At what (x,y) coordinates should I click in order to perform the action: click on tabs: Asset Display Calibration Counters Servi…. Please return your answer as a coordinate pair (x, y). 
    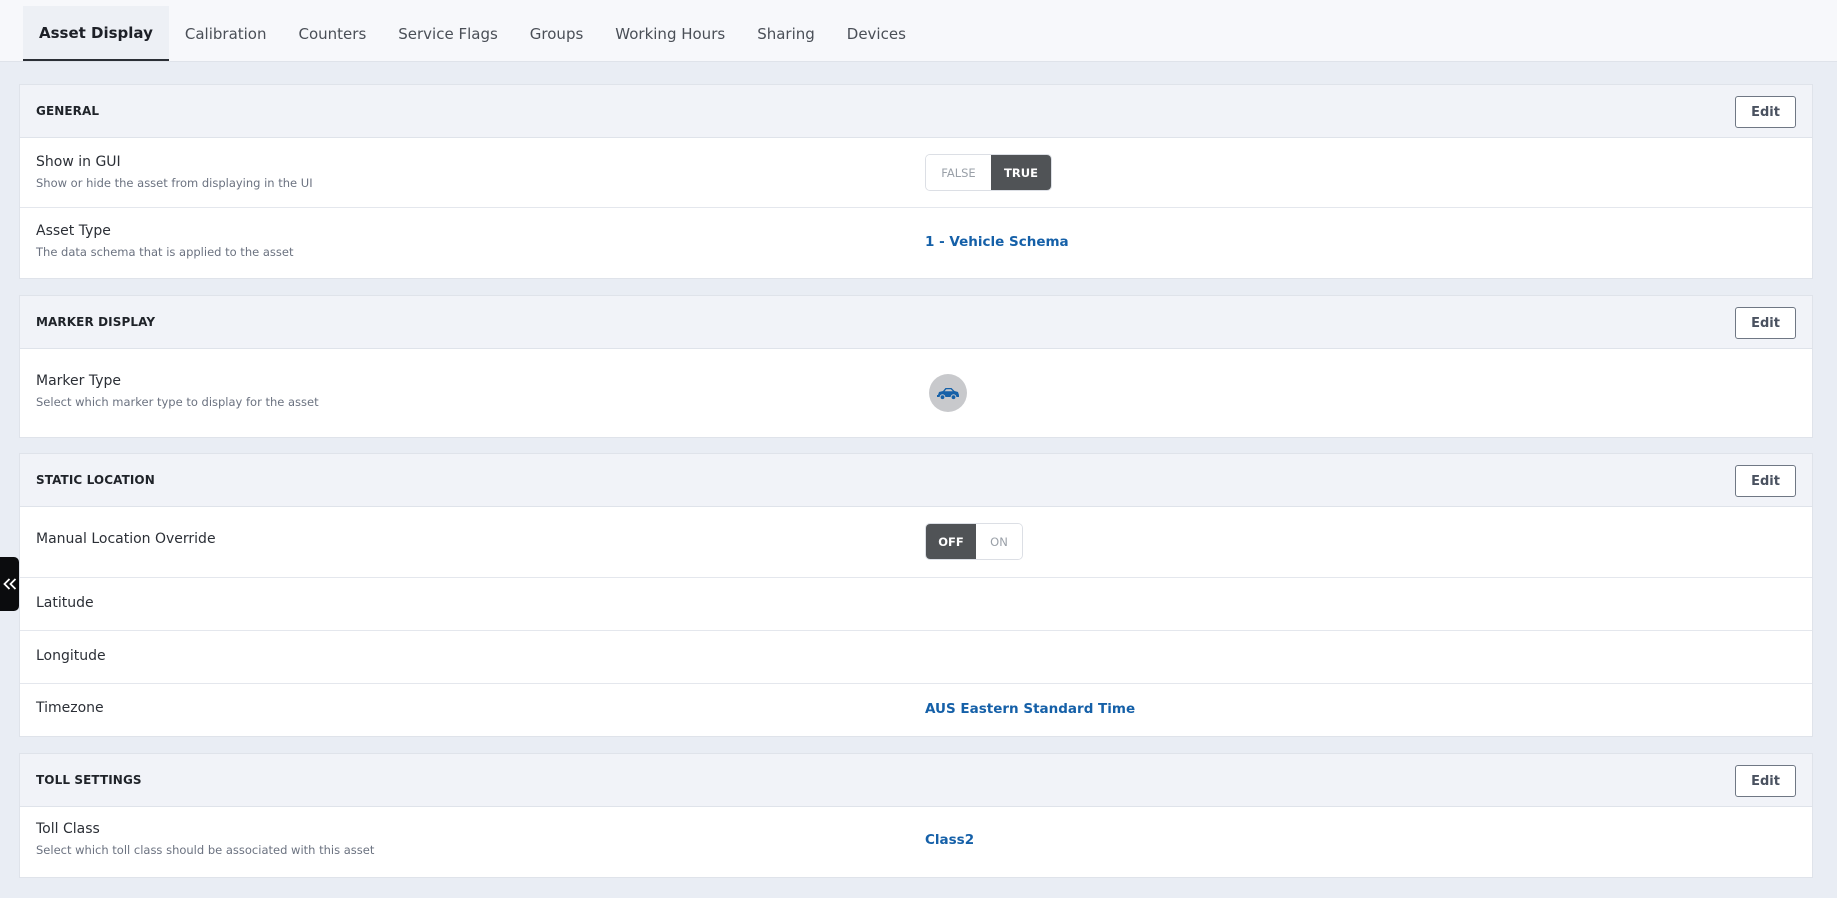
    Looking at the image, I should click on (472, 33).